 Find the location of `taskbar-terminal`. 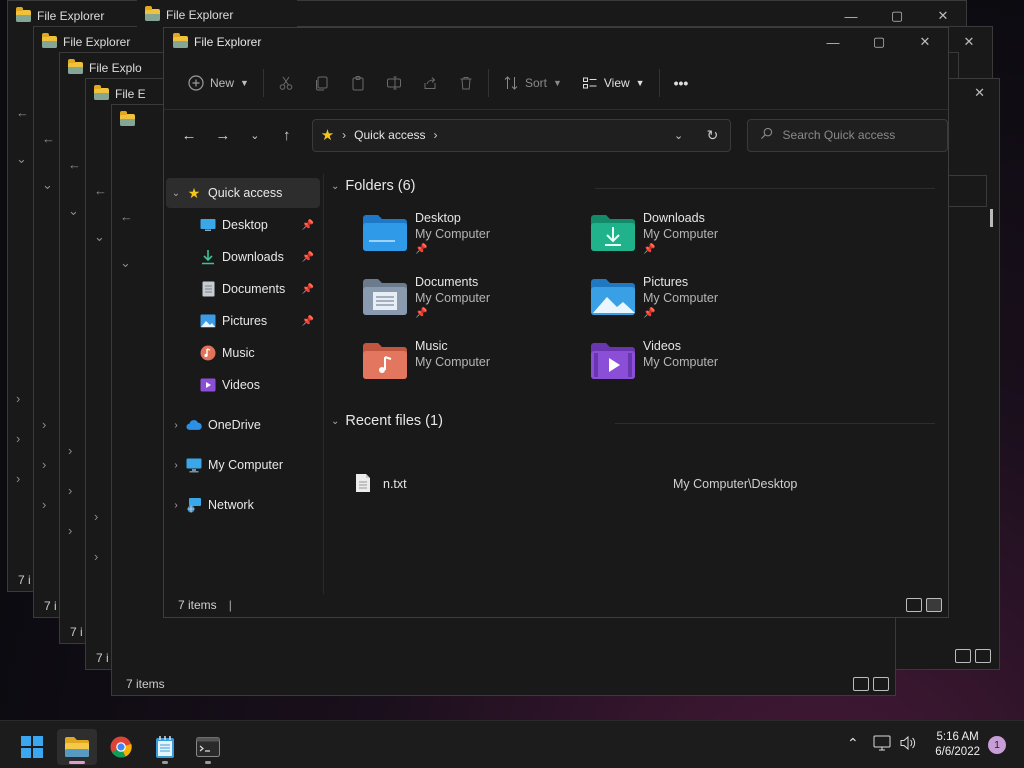

taskbar-terminal is located at coordinates (208, 747).